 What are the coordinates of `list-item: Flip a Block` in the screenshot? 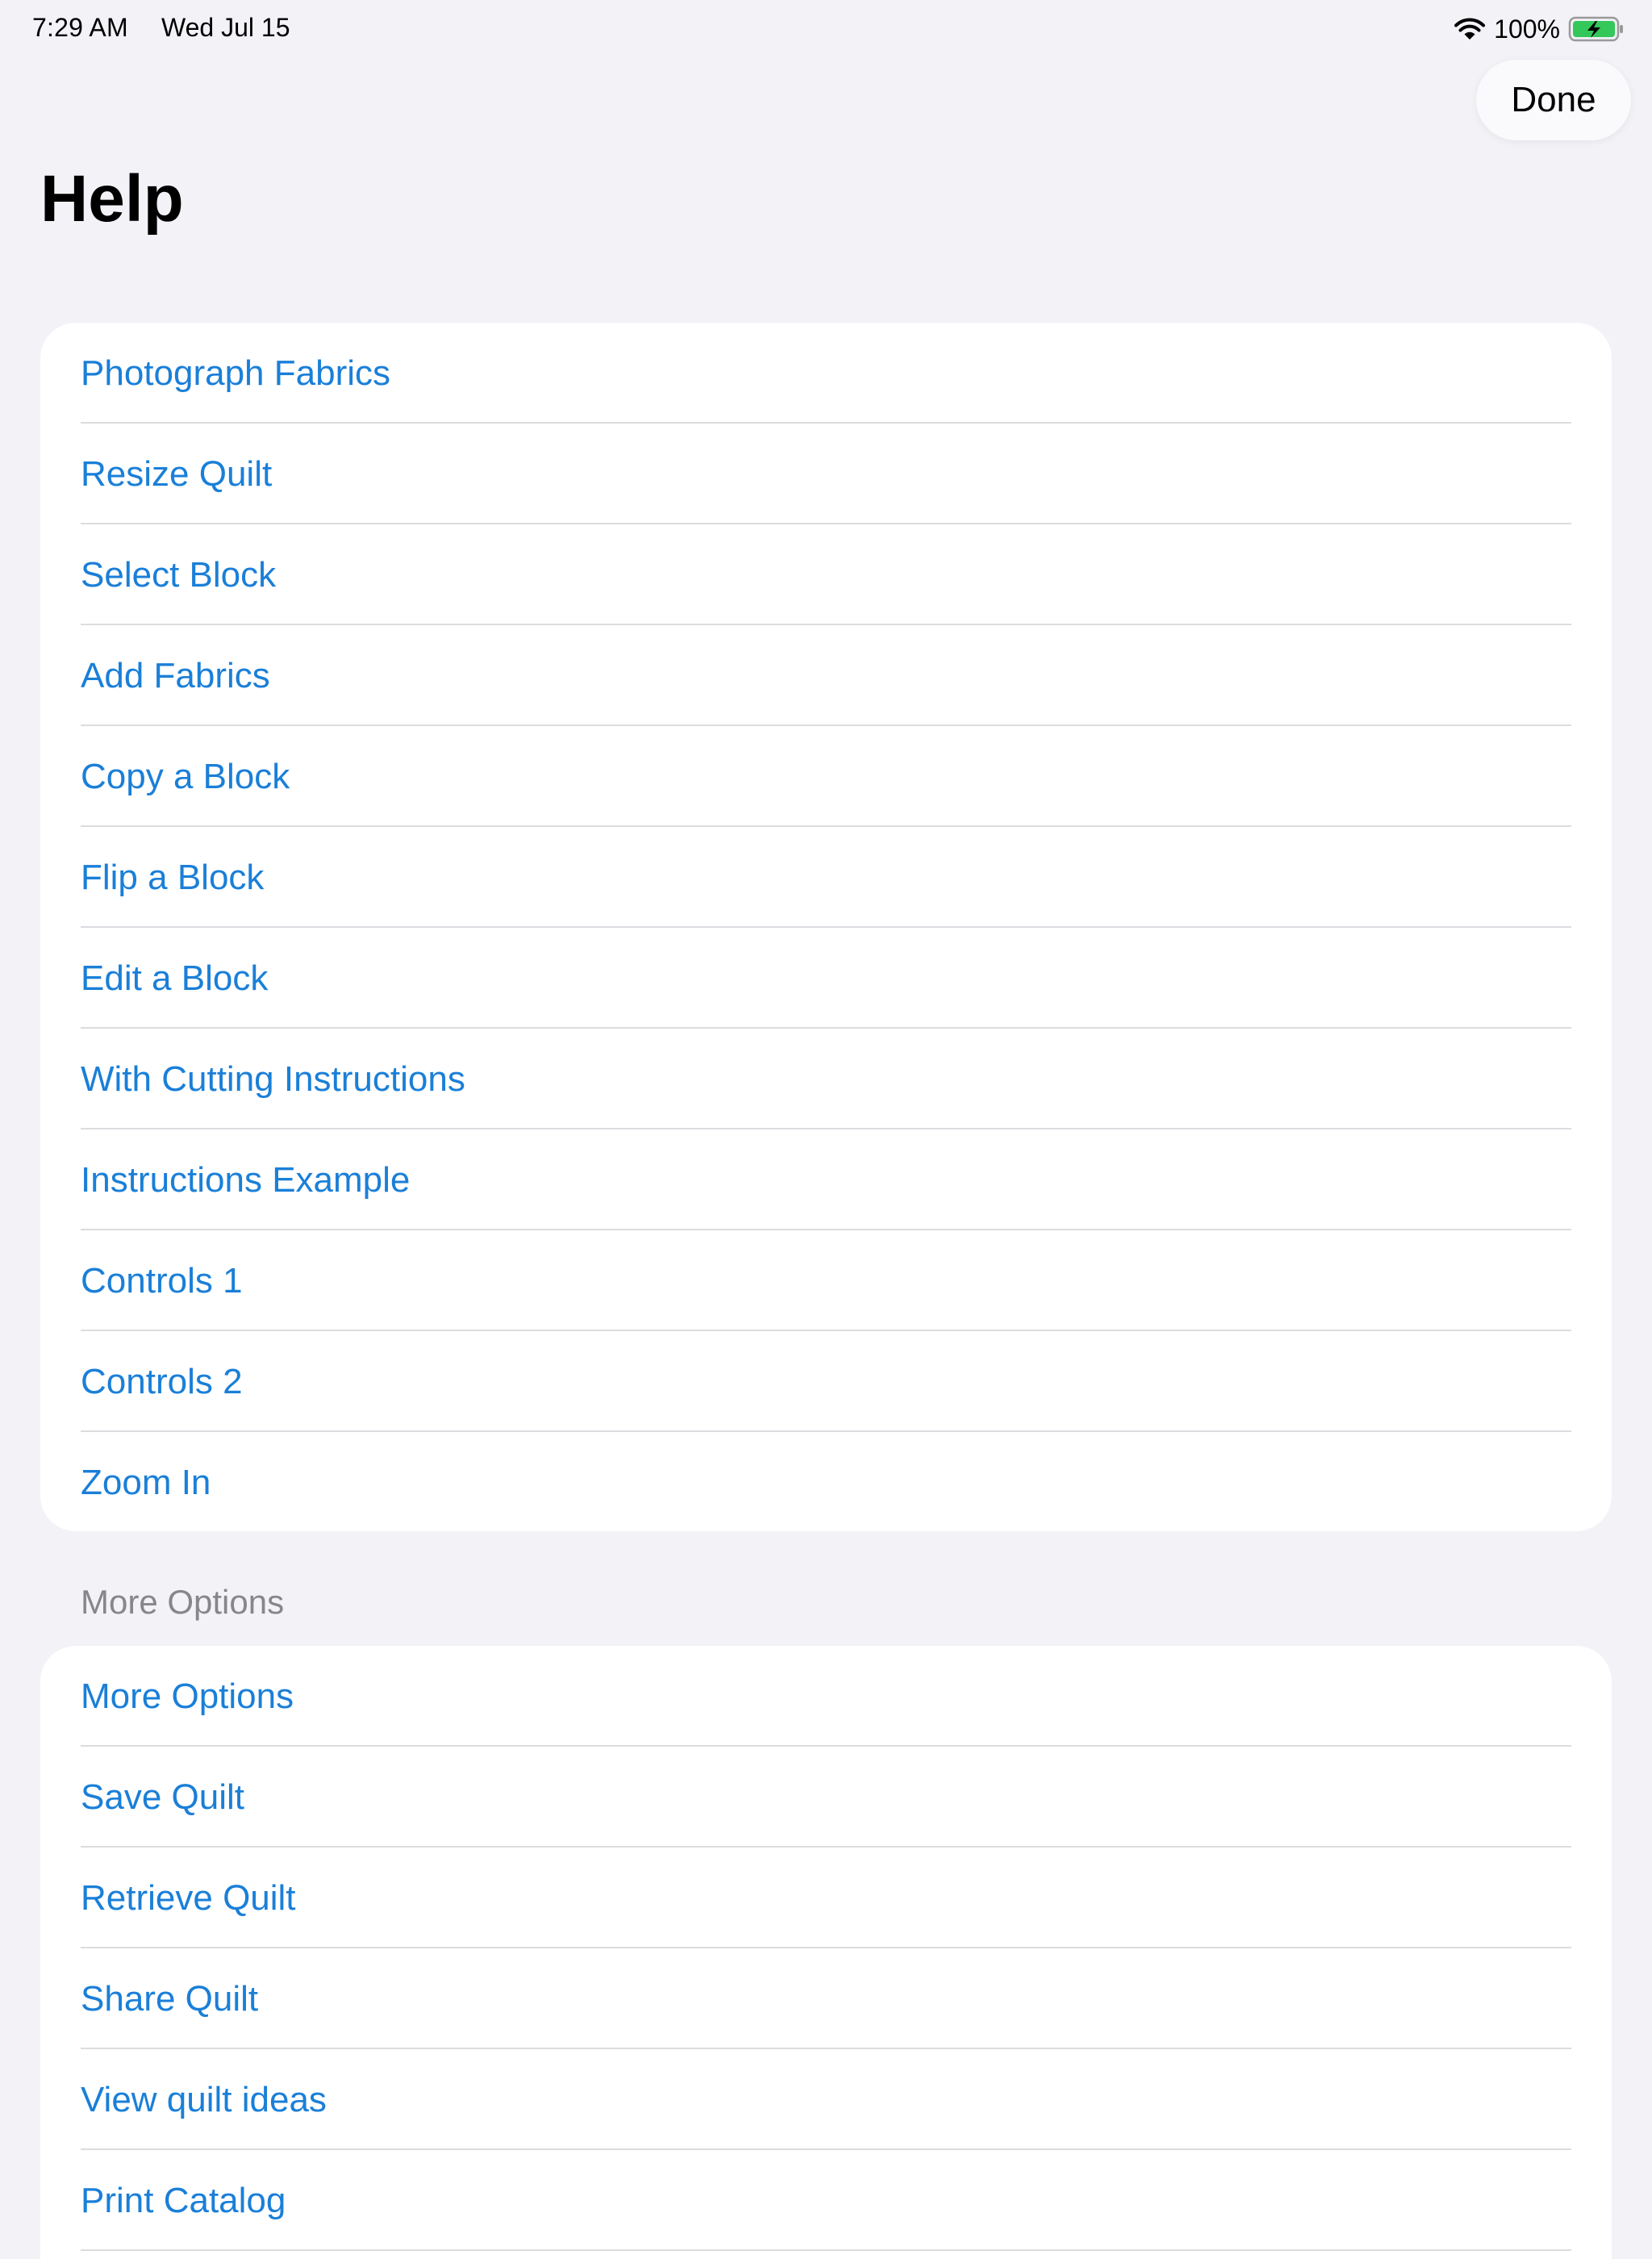 It's located at (826, 878).